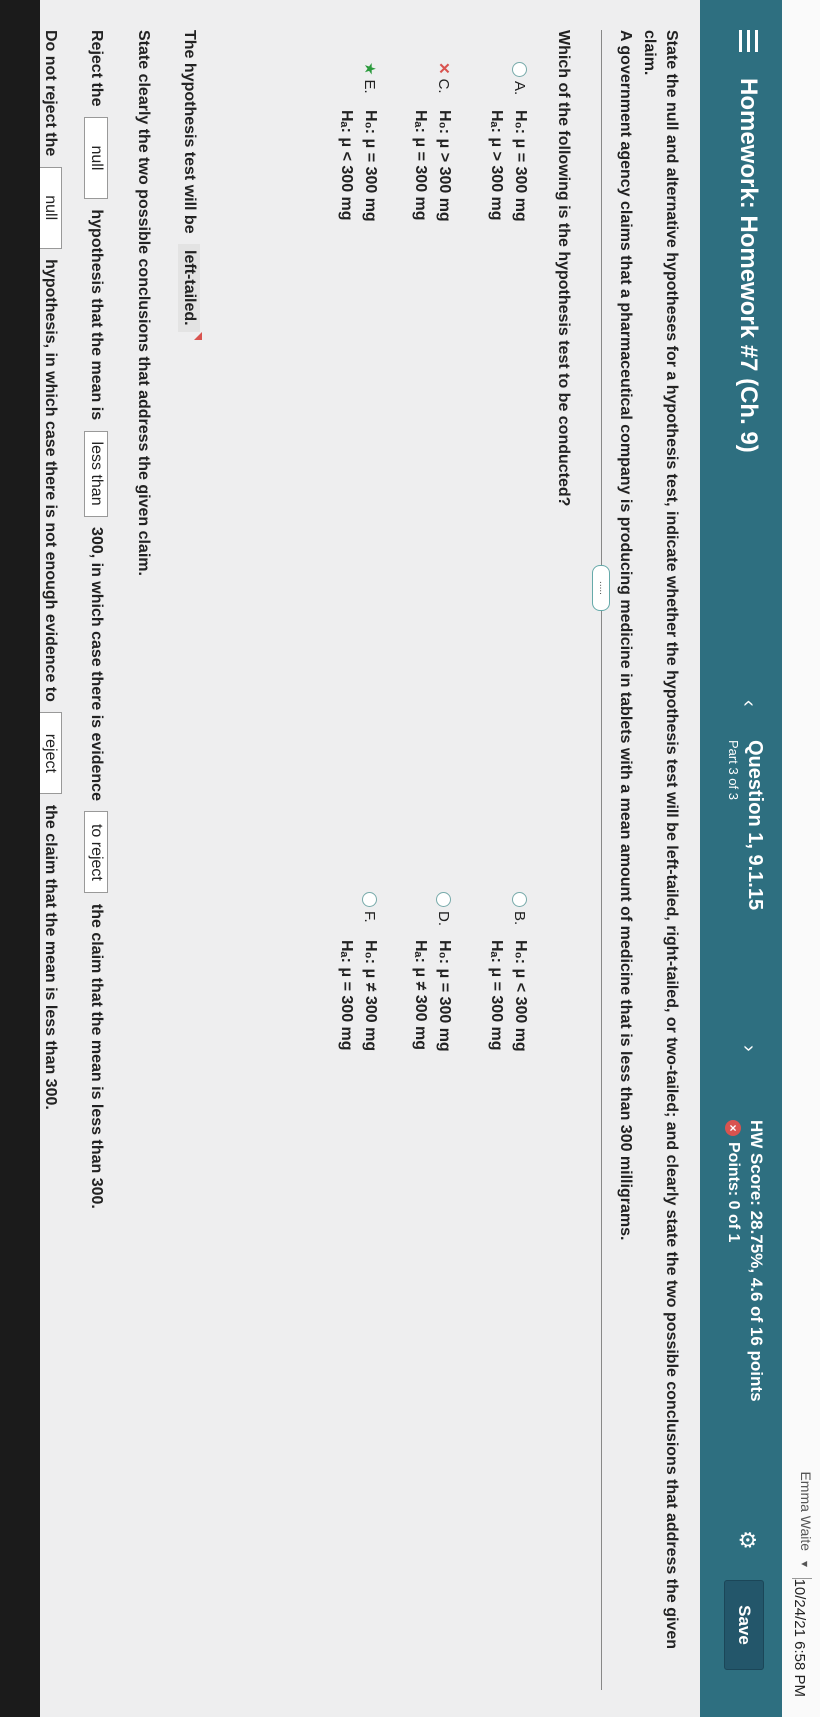  I want to click on option-f-marker: F., so click(369, 916).